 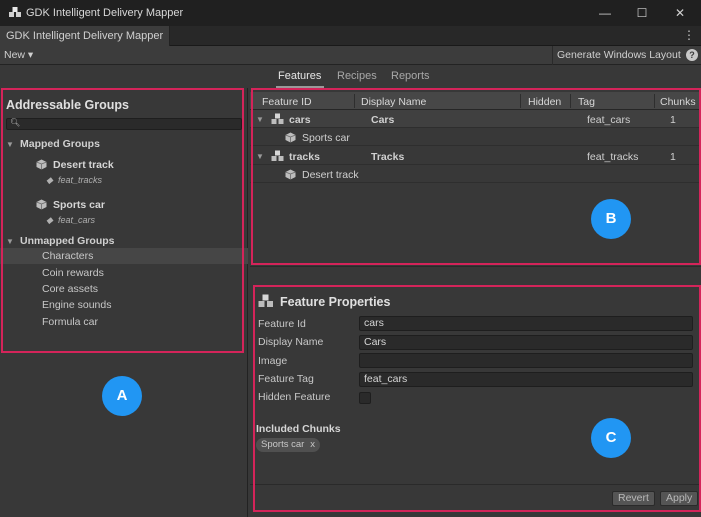 I want to click on maximize-button: ☐, so click(x=642, y=13).